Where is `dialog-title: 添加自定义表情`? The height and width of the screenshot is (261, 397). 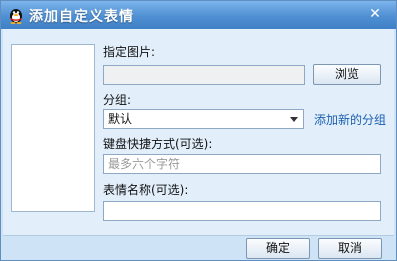 dialog-title: 添加自定义表情 is located at coordinates (81, 17).